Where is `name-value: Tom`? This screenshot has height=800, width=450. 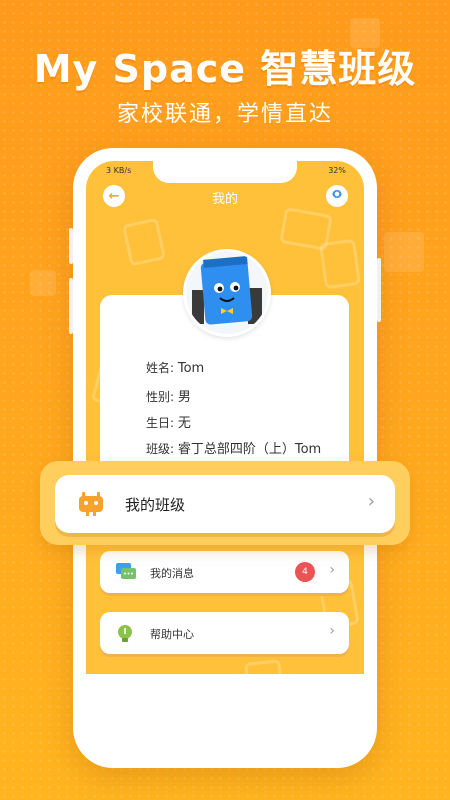
name-value: Tom is located at coordinates (191, 368).